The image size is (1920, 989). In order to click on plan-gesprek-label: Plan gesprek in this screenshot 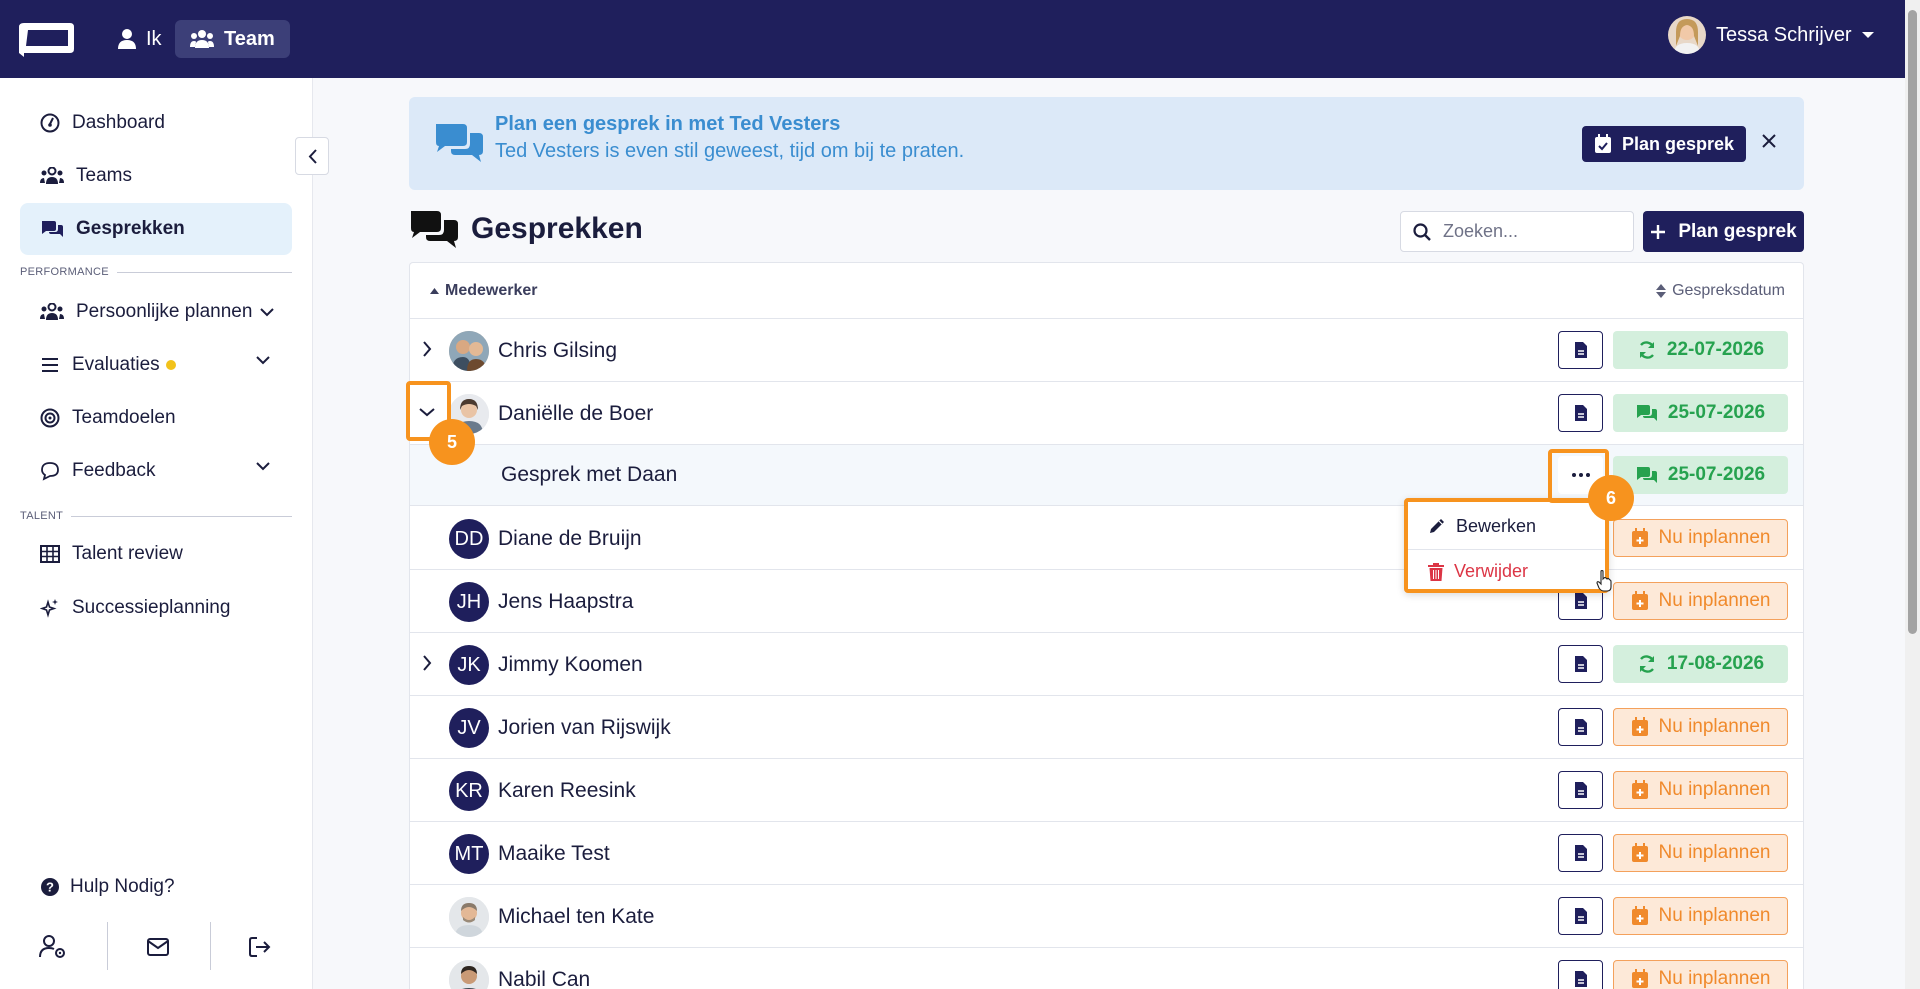, I will do `click(1737, 231)`.